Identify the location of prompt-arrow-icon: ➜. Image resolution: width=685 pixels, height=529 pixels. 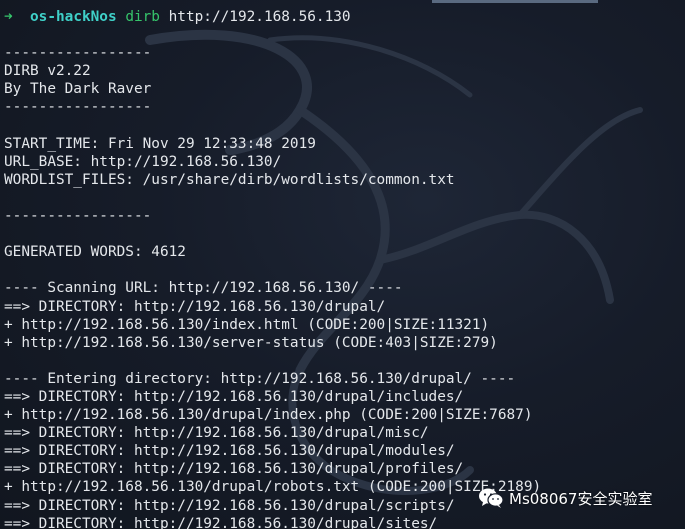
(8, 17).